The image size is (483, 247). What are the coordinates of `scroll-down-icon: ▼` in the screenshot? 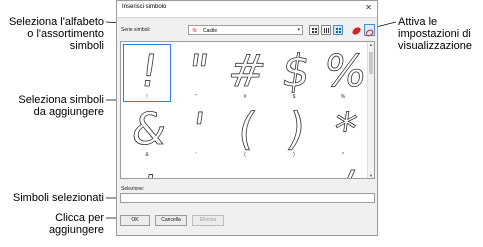 It's located at (371, 175).